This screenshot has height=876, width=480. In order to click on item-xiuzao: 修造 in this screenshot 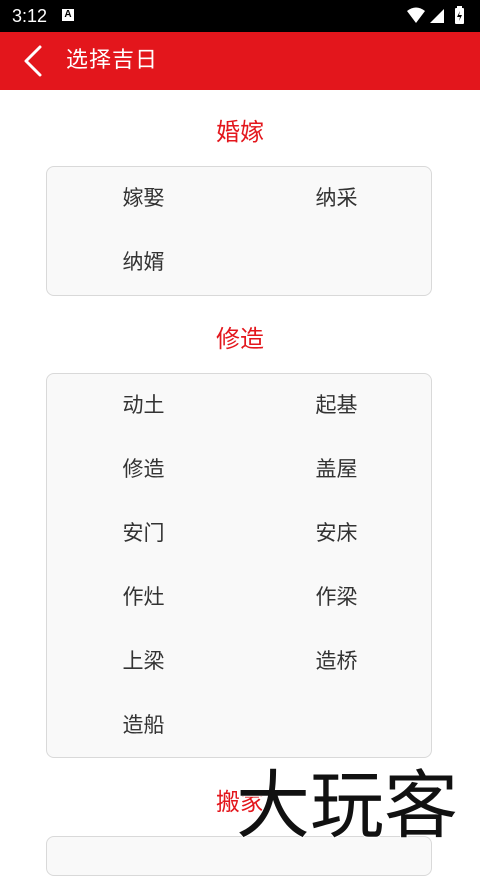, I will do `click(143, 469)`.